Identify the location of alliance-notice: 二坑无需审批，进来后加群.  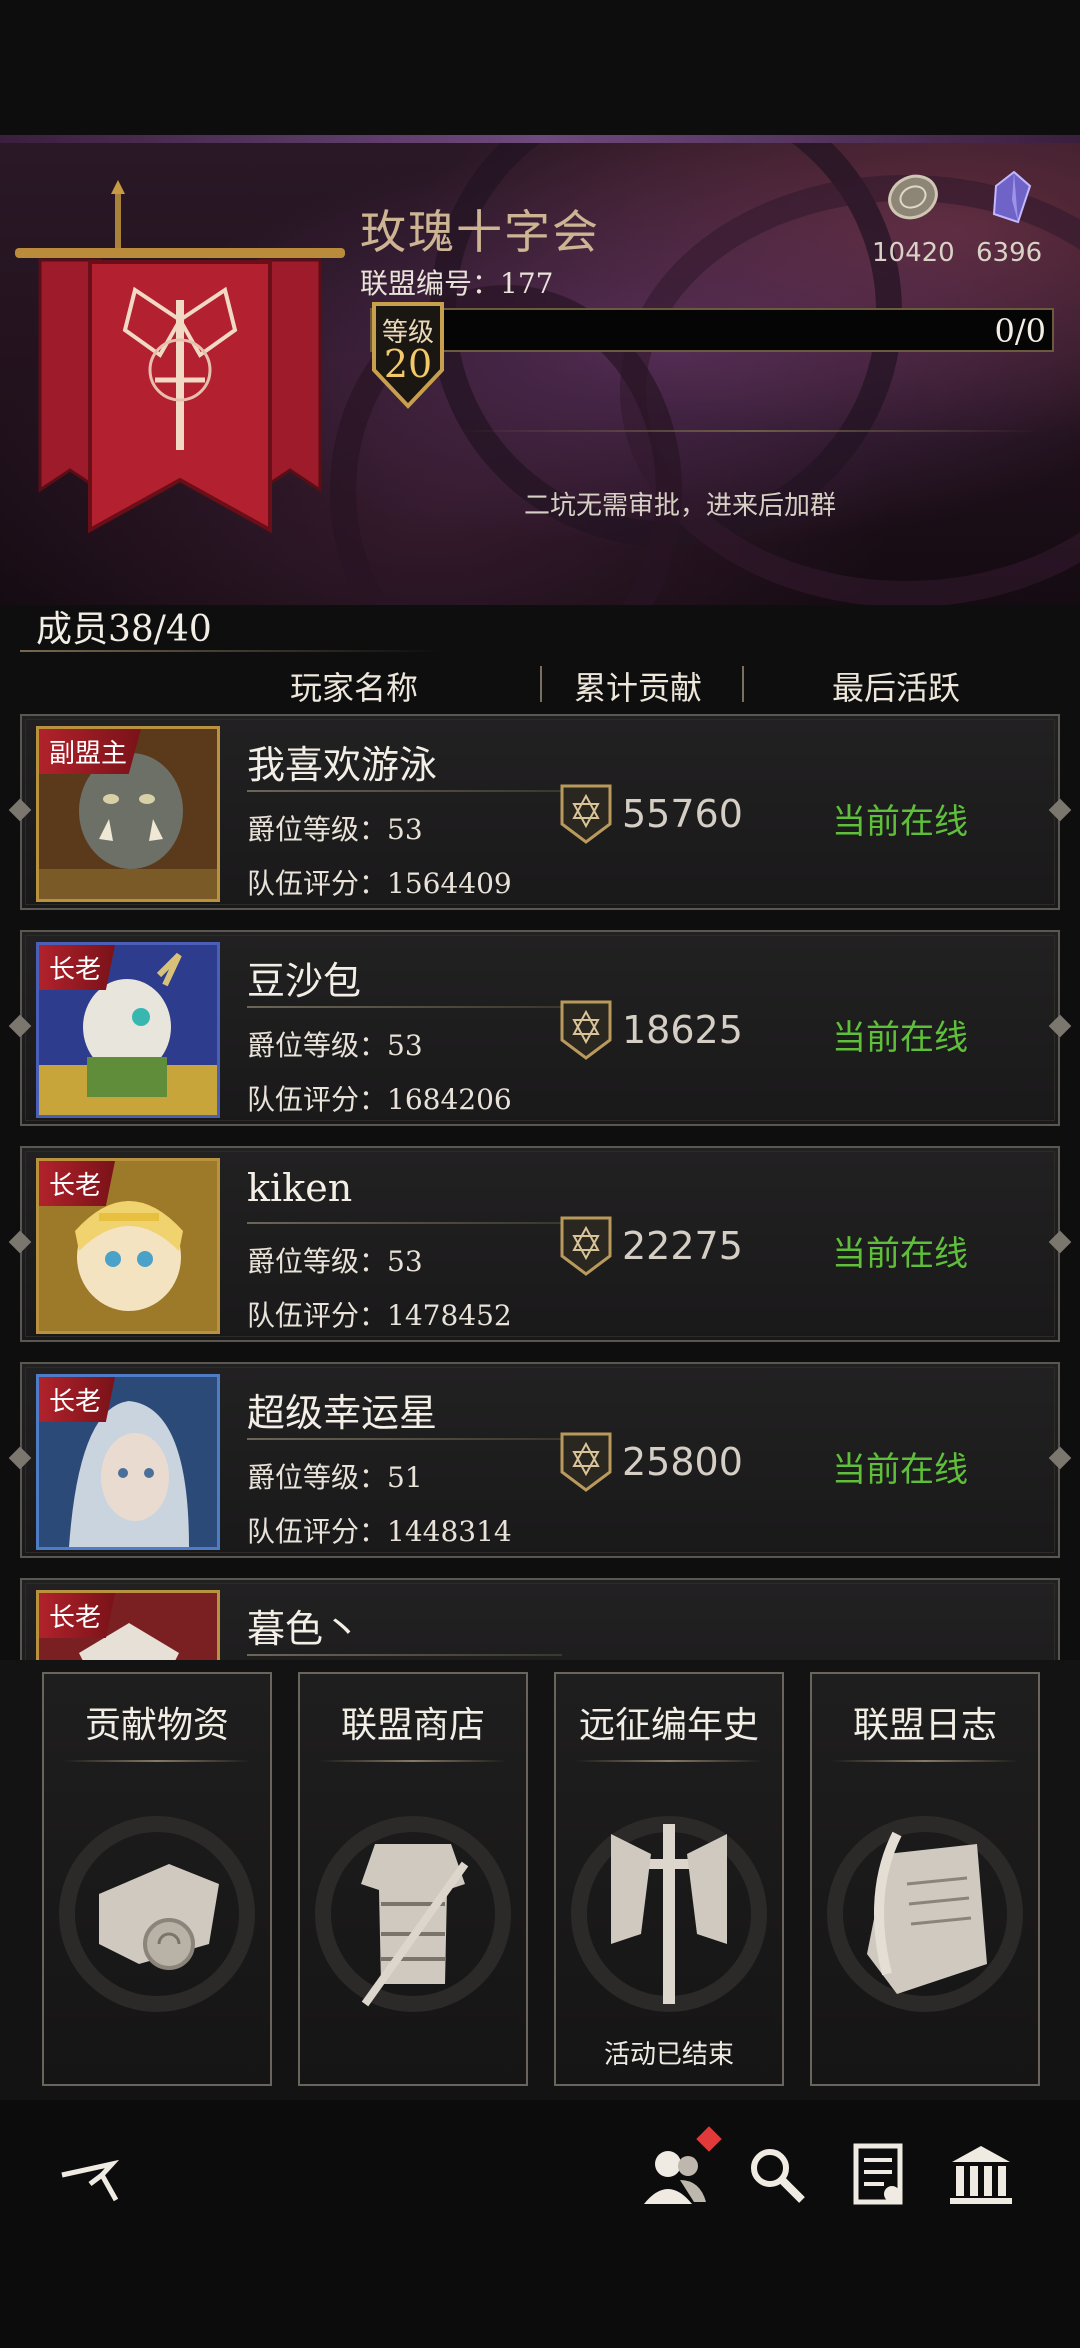
(679, 506).